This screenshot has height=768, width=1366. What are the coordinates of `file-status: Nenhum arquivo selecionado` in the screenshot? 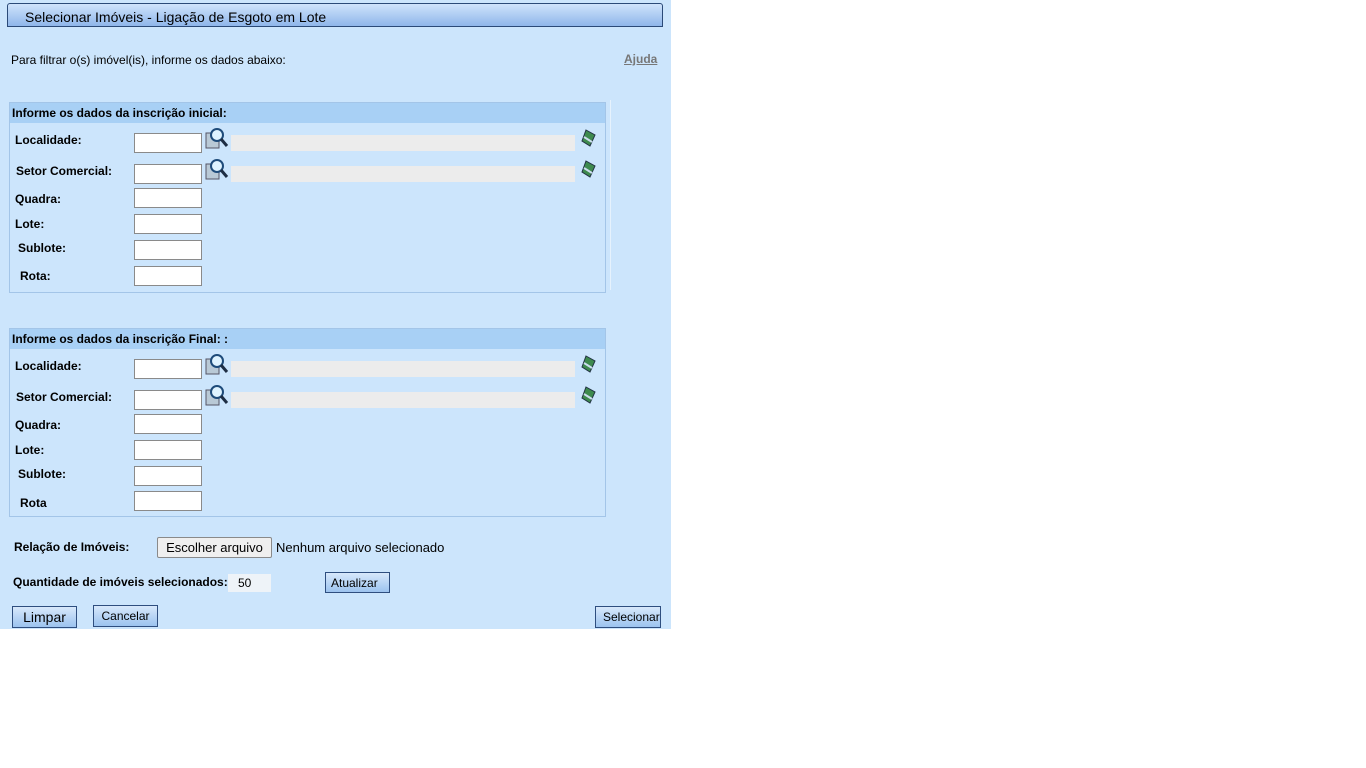 It's located at (360, 547).